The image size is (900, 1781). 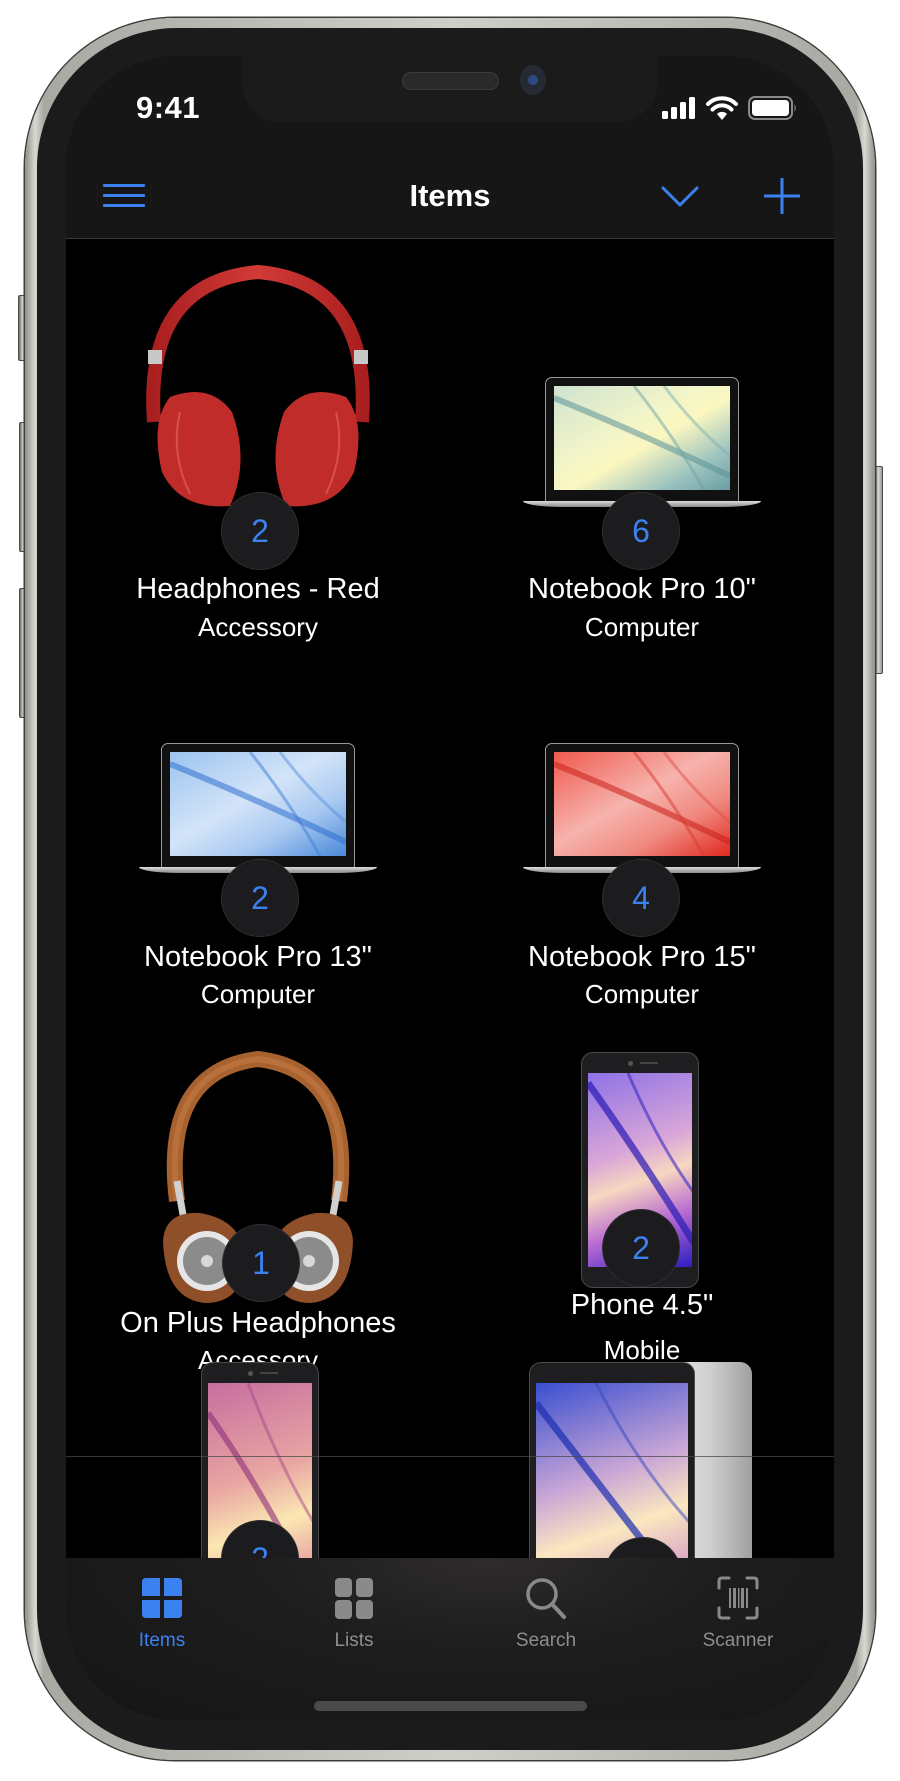 I want to click on status-icons, so click(x=730, y=108).